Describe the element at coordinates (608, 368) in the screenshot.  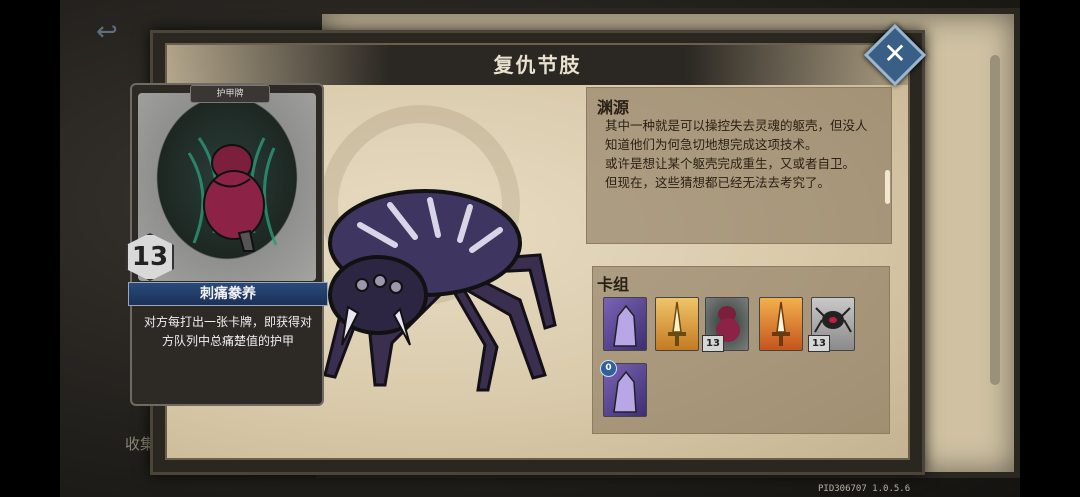
I see `deck-card-cost-top: 0` at that location.